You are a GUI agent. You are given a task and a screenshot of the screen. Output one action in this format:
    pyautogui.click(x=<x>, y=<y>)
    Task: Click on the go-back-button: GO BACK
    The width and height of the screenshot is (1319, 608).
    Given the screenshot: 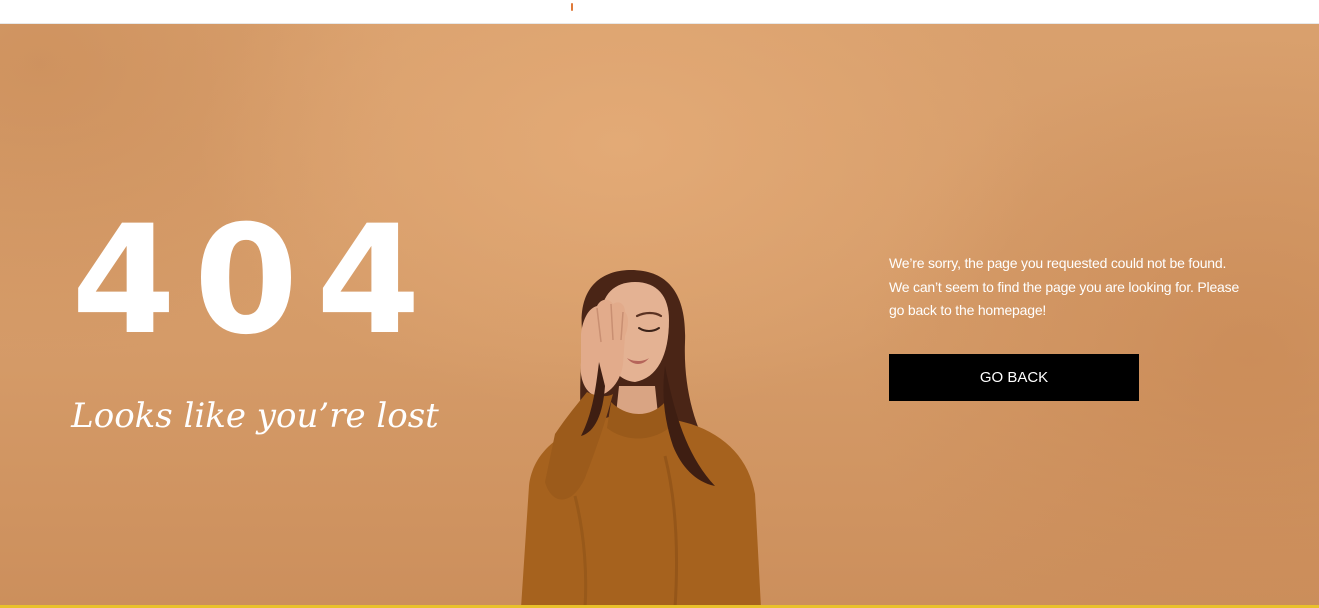 What is the action you would take?
    pyautogui.click(x=1014, y=377)
    